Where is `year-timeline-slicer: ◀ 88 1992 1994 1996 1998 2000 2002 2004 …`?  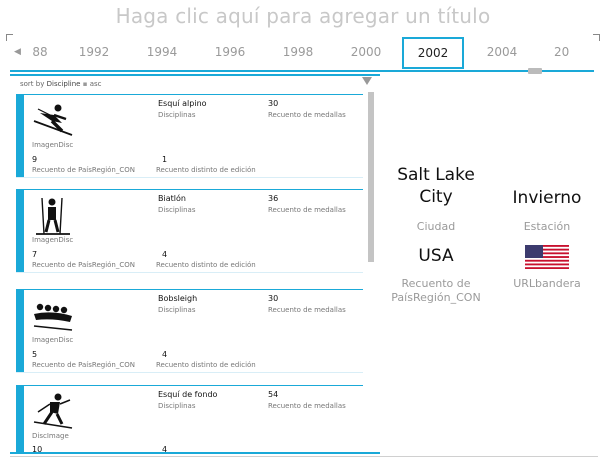
year-timeline-slicer: ◀ 88 1992 1994 1996 1998 2000 2002 2004 … is located at coordinates (303, 54).